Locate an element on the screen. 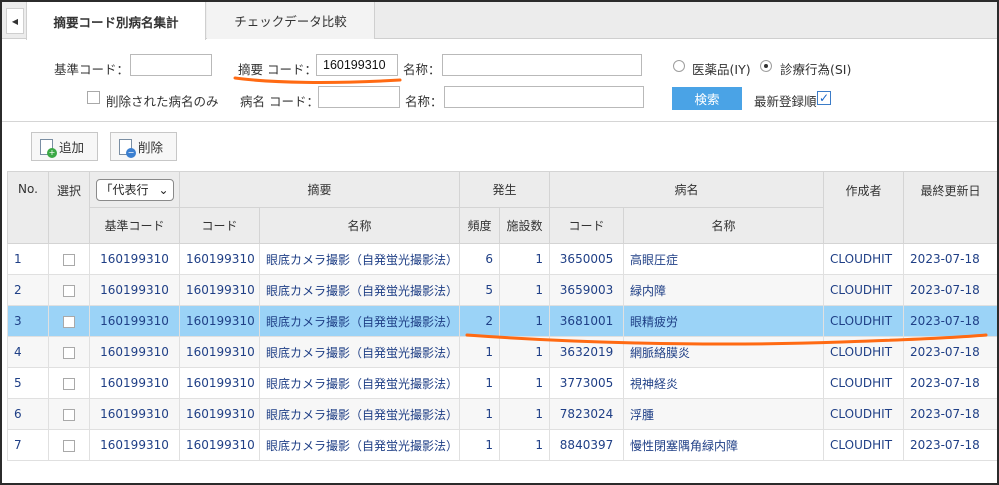  col-header-summary-code: コード is located at coordinates (219, 225).